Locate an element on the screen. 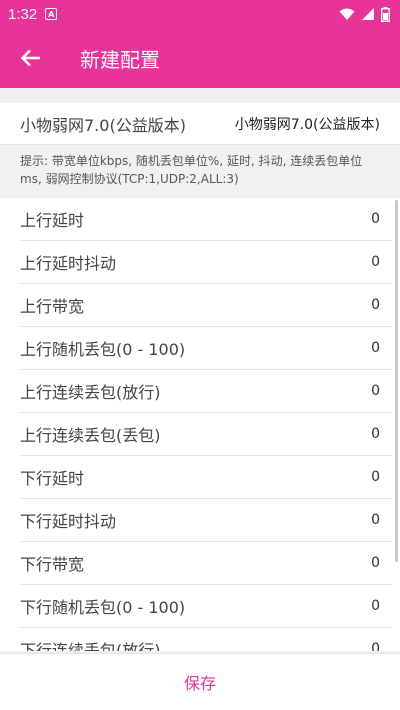 Image resolution: width=400 pixels, height=710 pixels. item-label: 下行连续丢包(放行) is located at coordinates (90, 646).